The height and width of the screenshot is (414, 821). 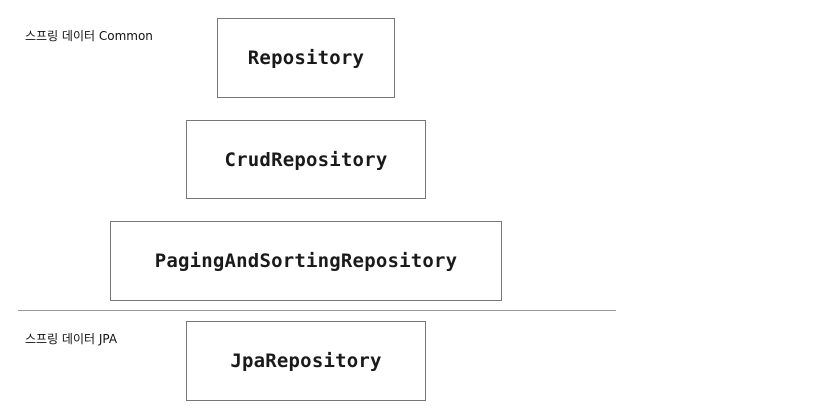 I want to click on box-paging-and-sorting-repository: PagingAndSortingRepository, so click(x=306, y=261).